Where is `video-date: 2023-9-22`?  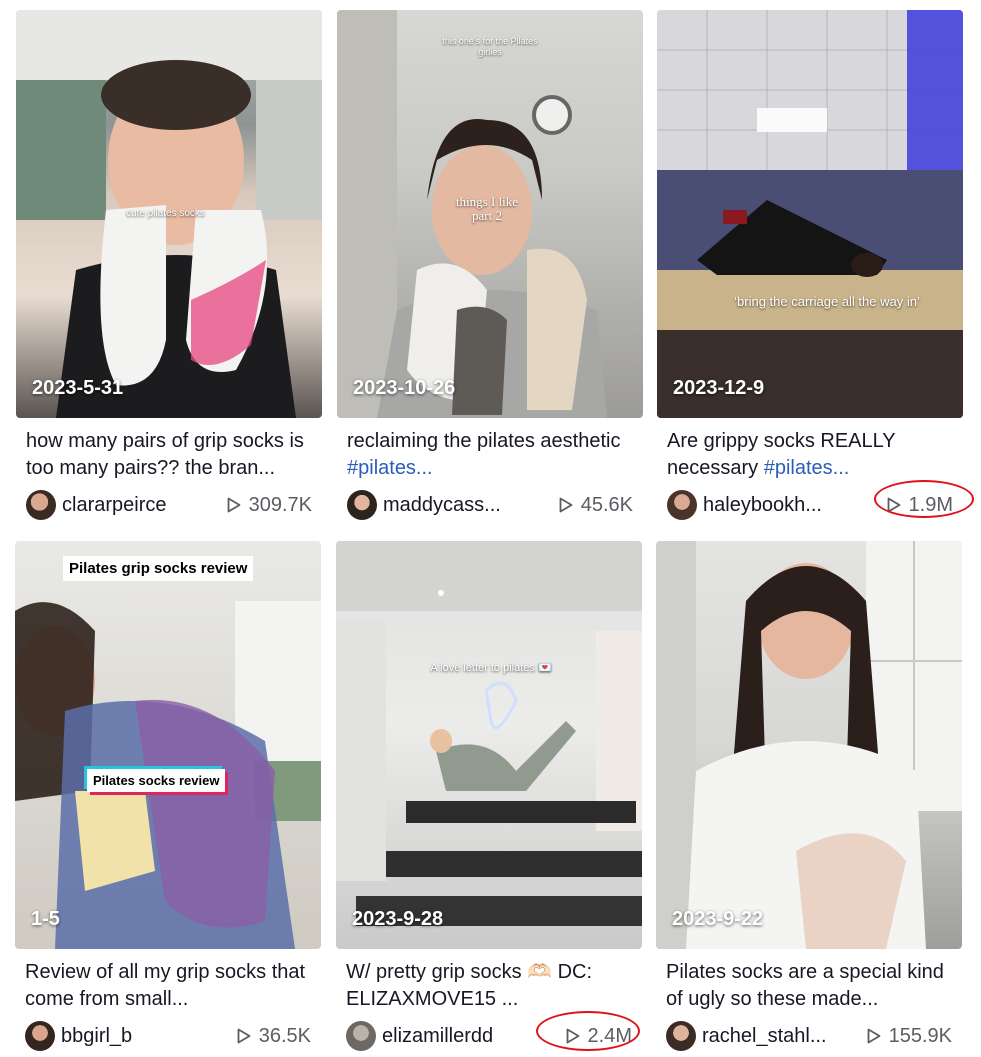 video-date: 2023-9-22 is located at coordinates (718, 919).